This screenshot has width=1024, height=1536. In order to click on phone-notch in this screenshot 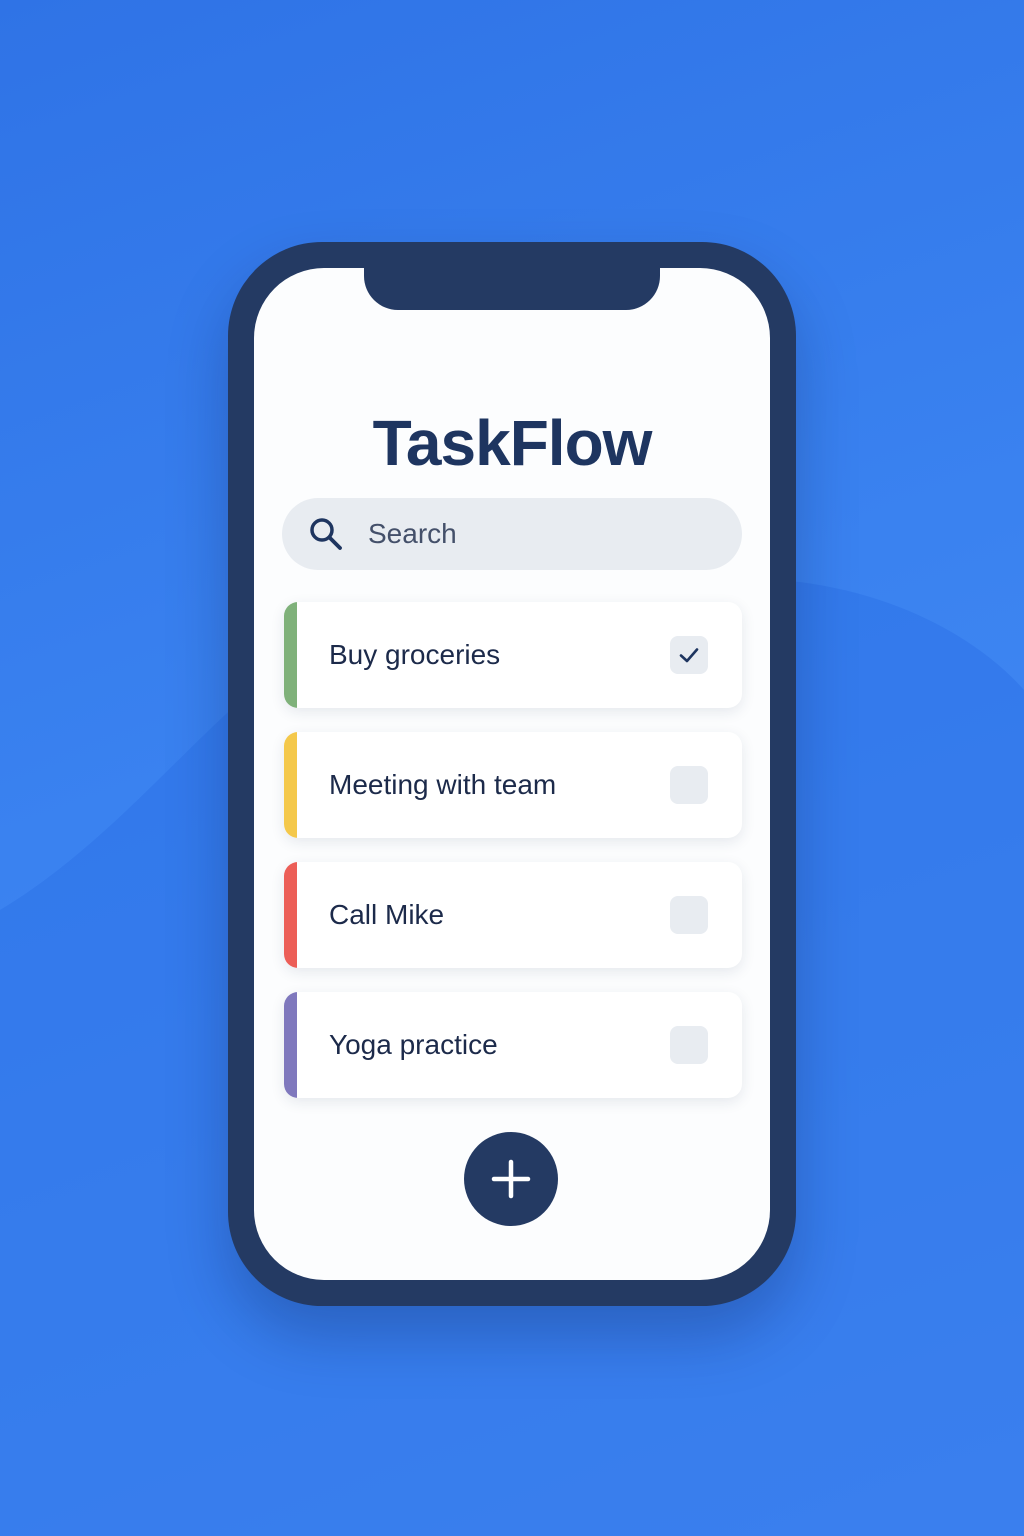, I will do `click(512, 289)`.